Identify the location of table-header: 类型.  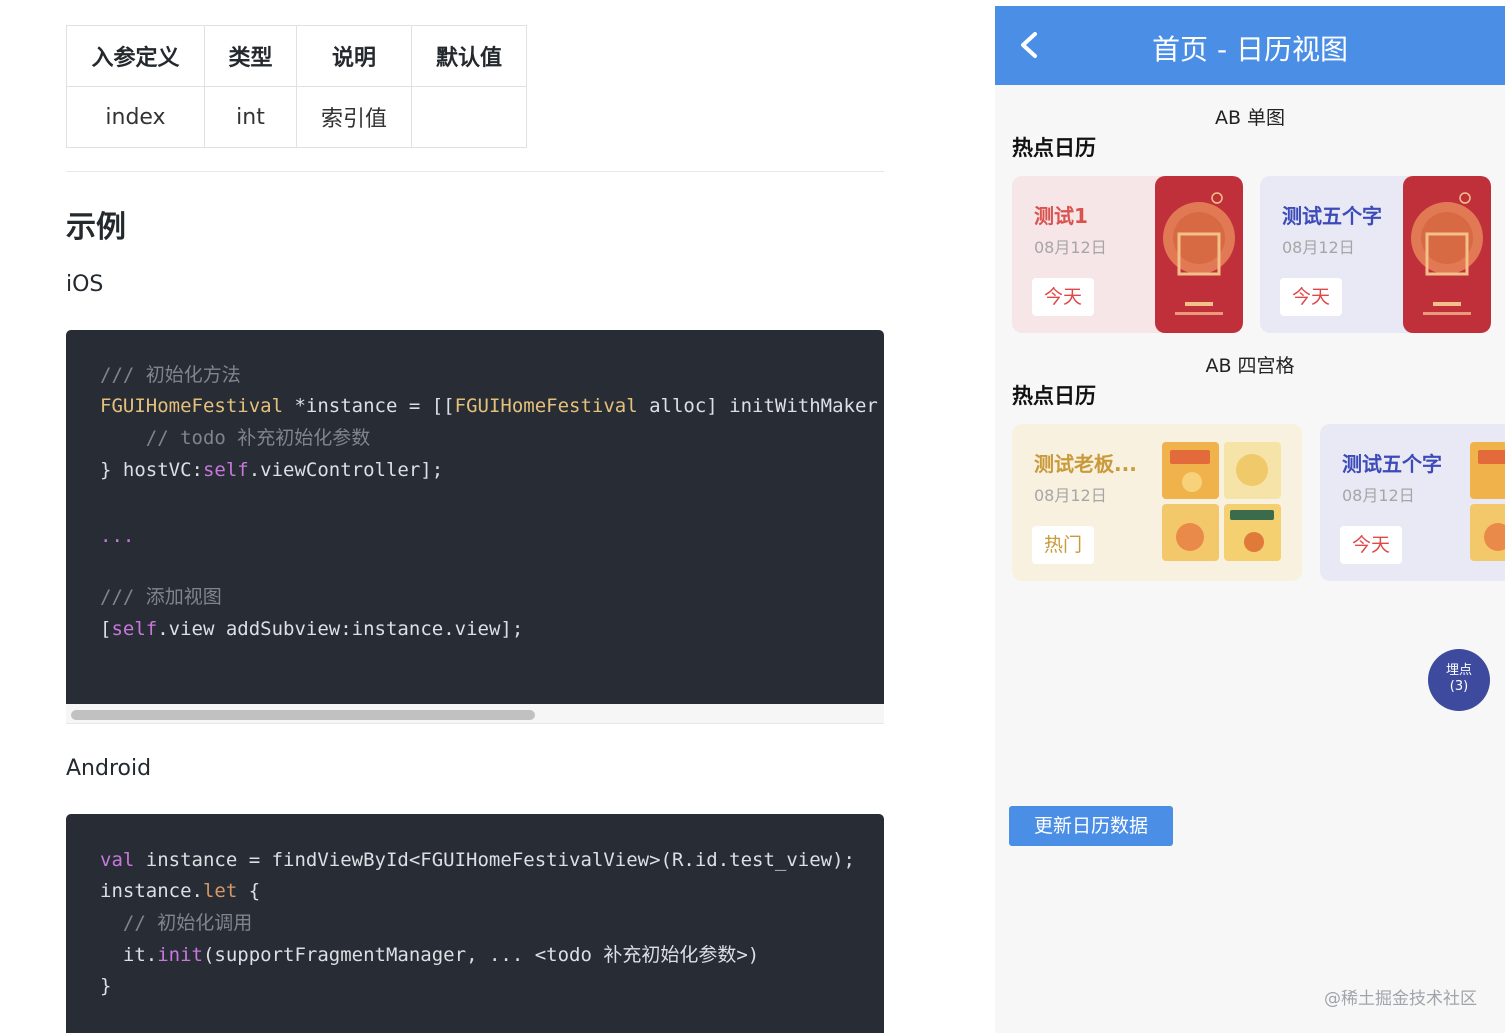
(250, 56).